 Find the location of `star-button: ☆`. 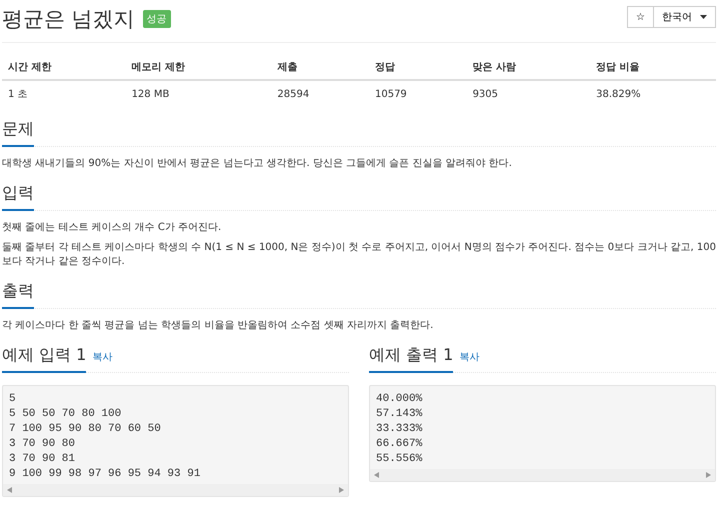

star-button: ☆ is located at coordinates (640, 17).